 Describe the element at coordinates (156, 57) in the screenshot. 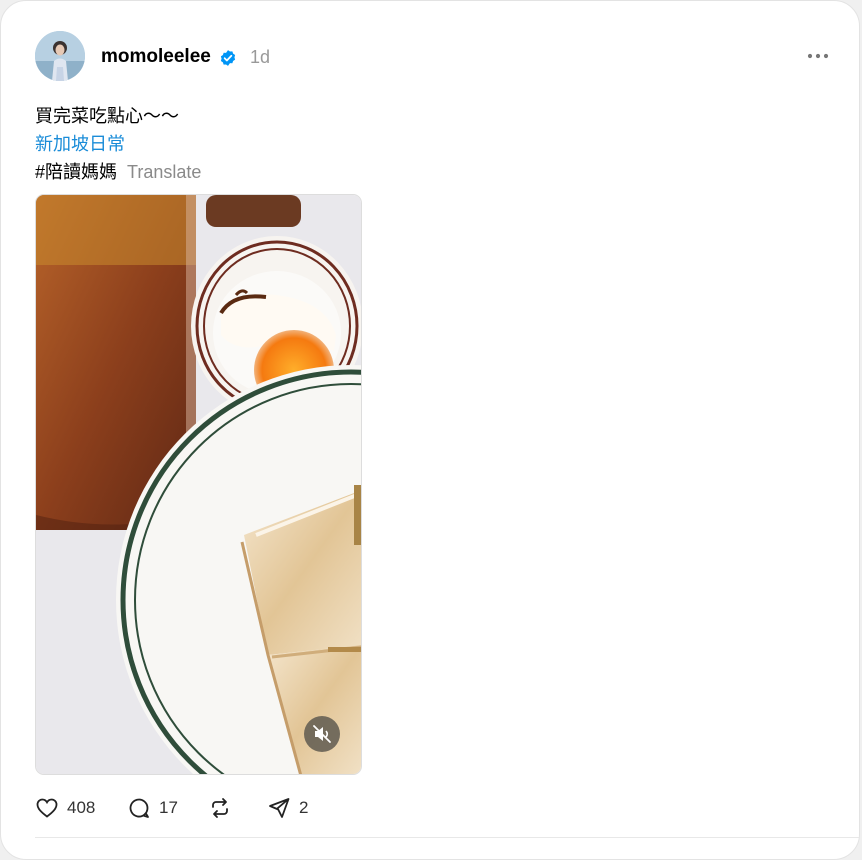

I see `username: momoleelee` at that location.